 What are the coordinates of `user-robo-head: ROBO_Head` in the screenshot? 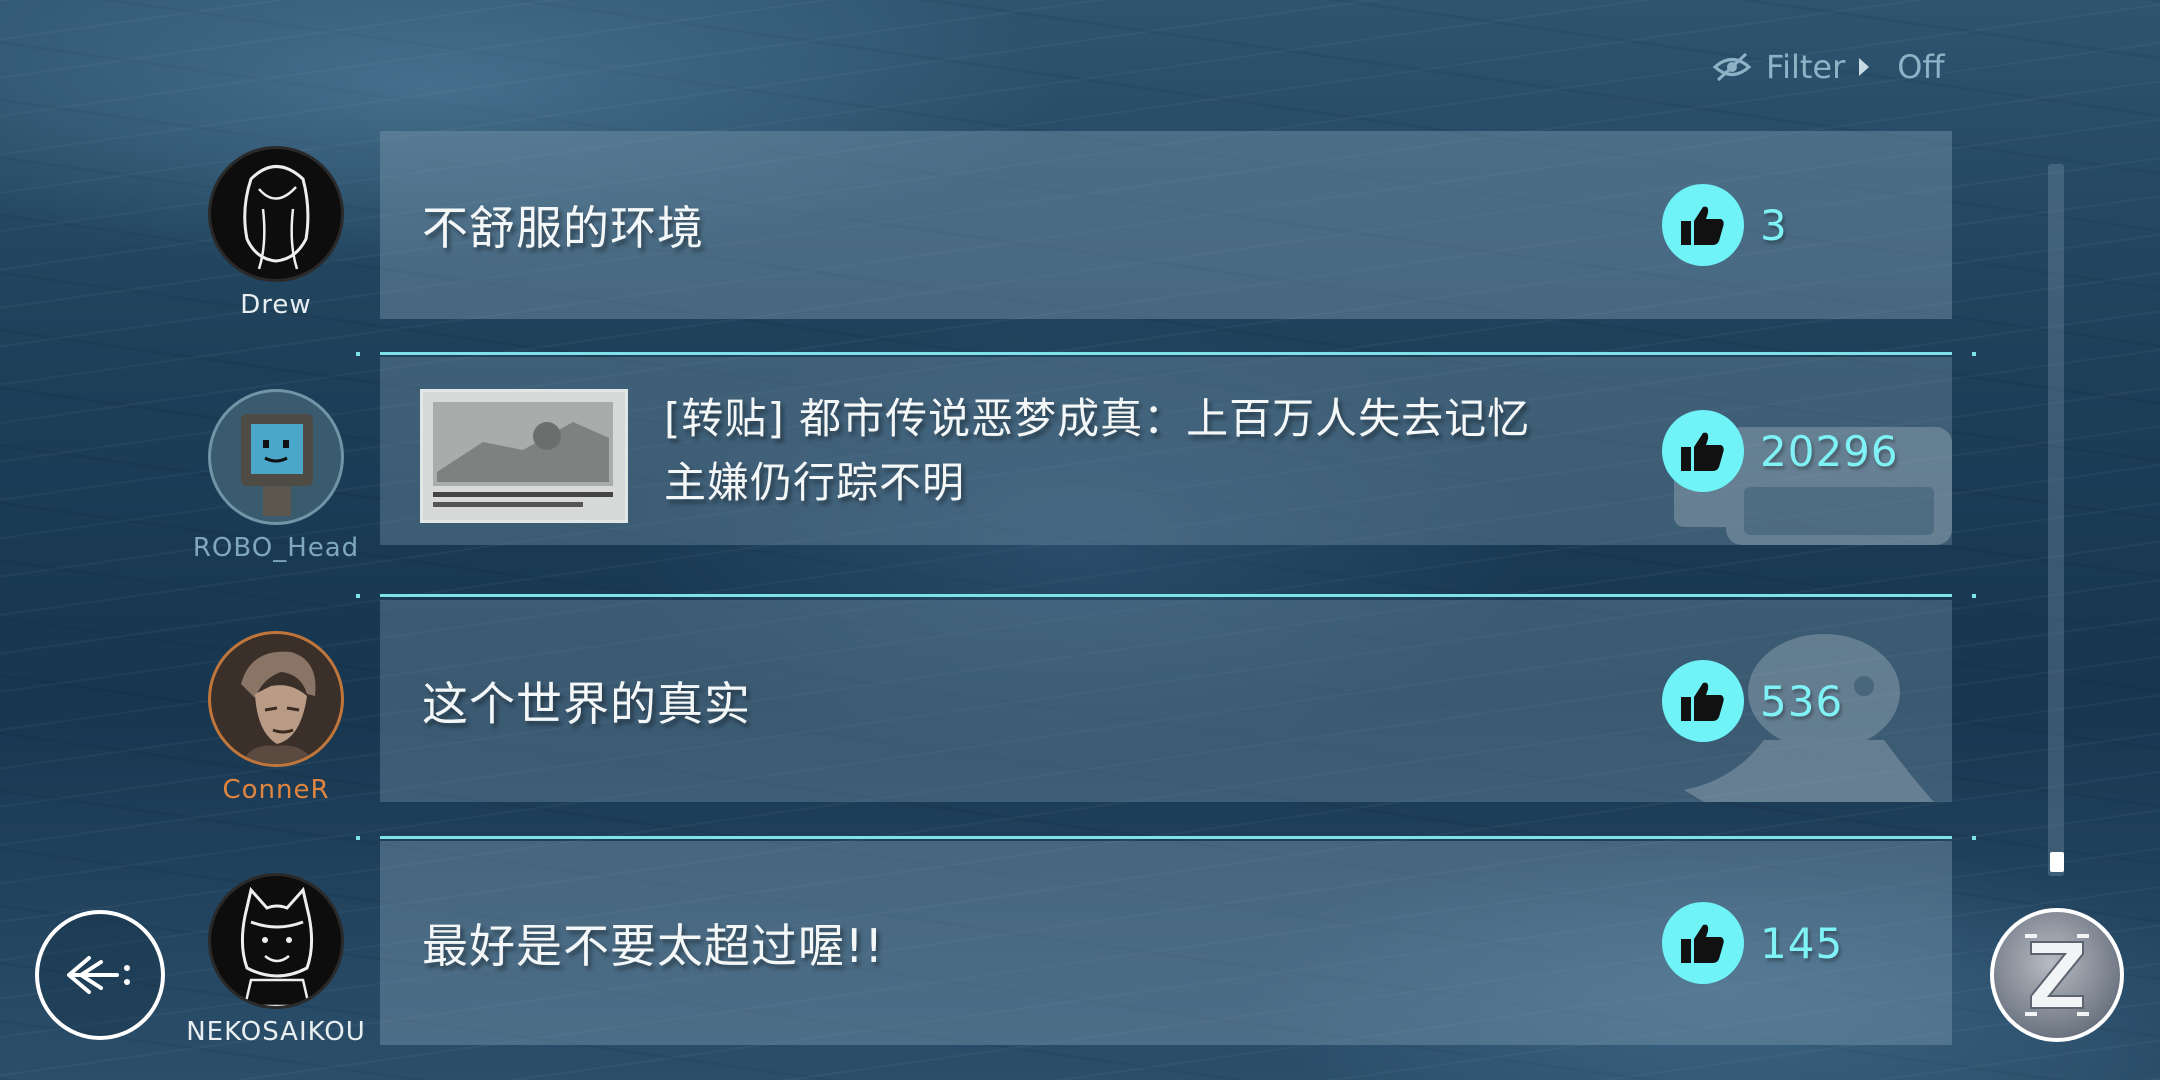 It's located at (276, 476).